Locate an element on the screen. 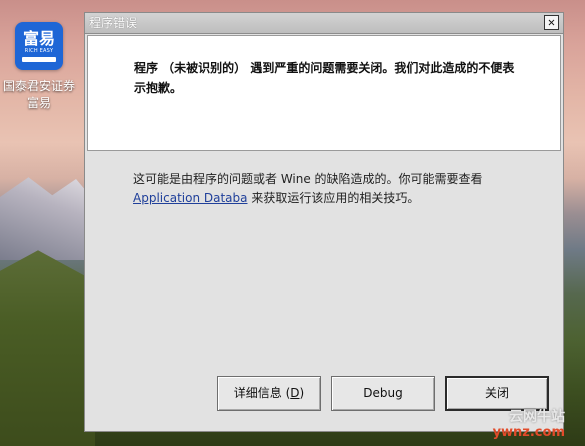  desktop-icon-label: 国泰君安证券 富易 is located at coordinates (39, 95).